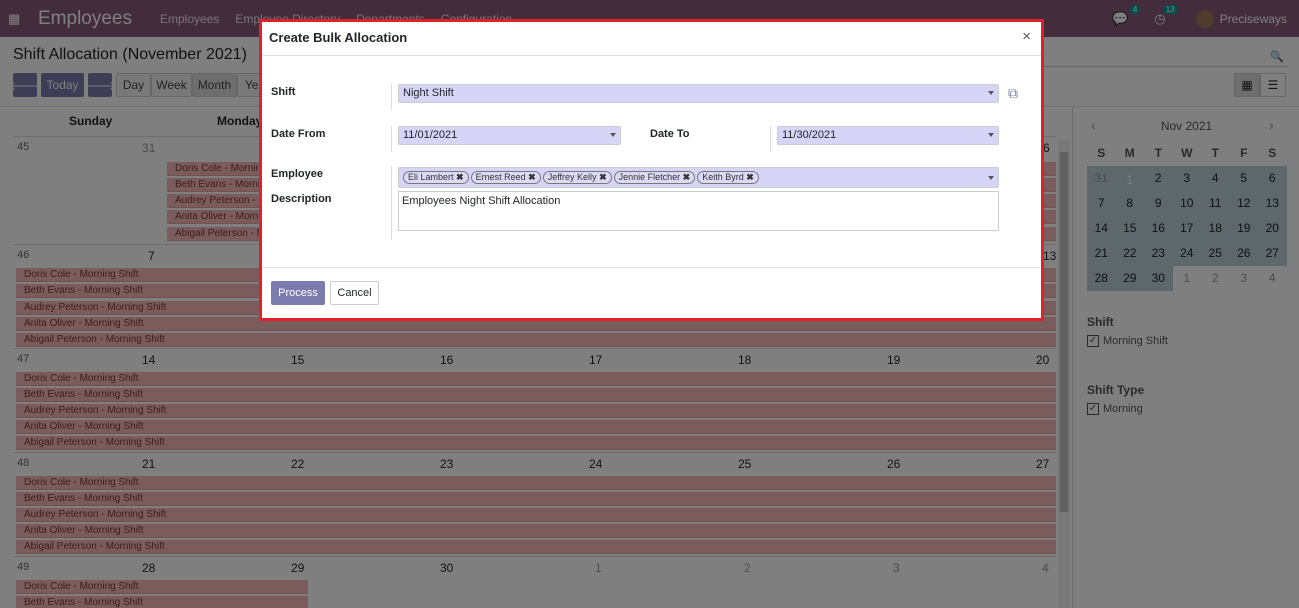 The image size is (1299, 608). I want to click on employee-tag: Ernest Reed ✖, so click(505, 177).